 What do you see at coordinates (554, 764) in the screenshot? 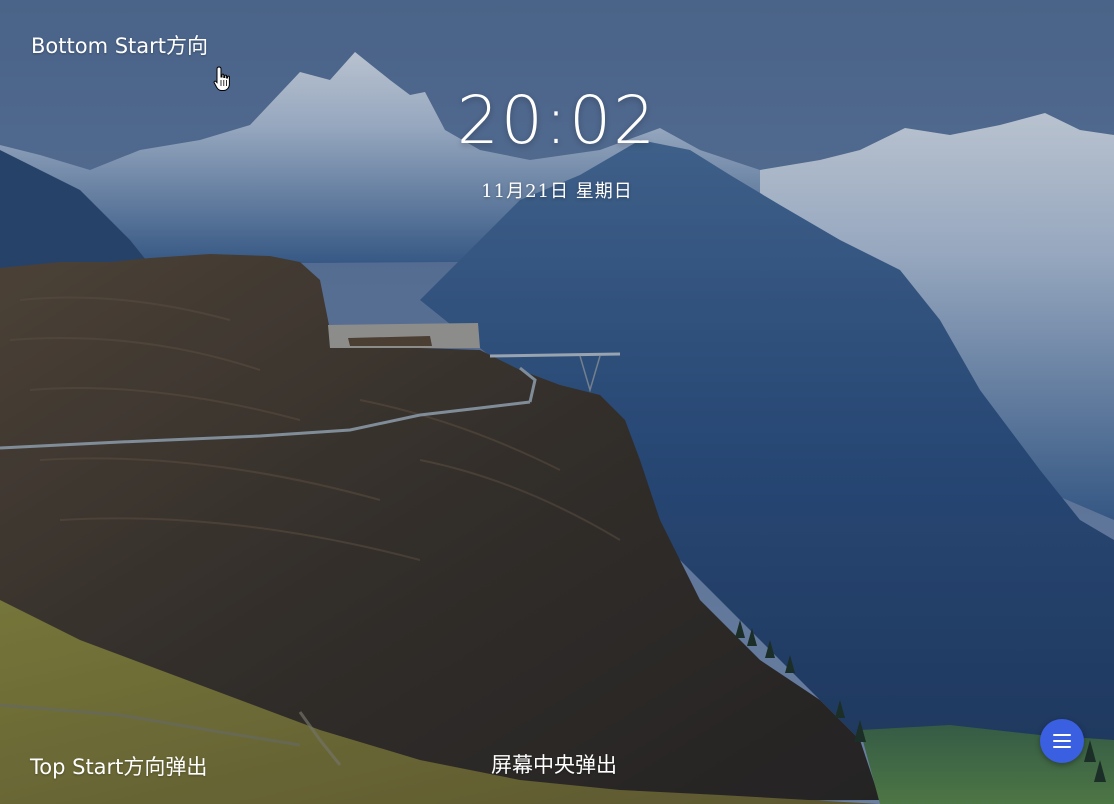
I see `center-popup-trigger: 屏幕中央弹出` at bounding box center [554, 764].